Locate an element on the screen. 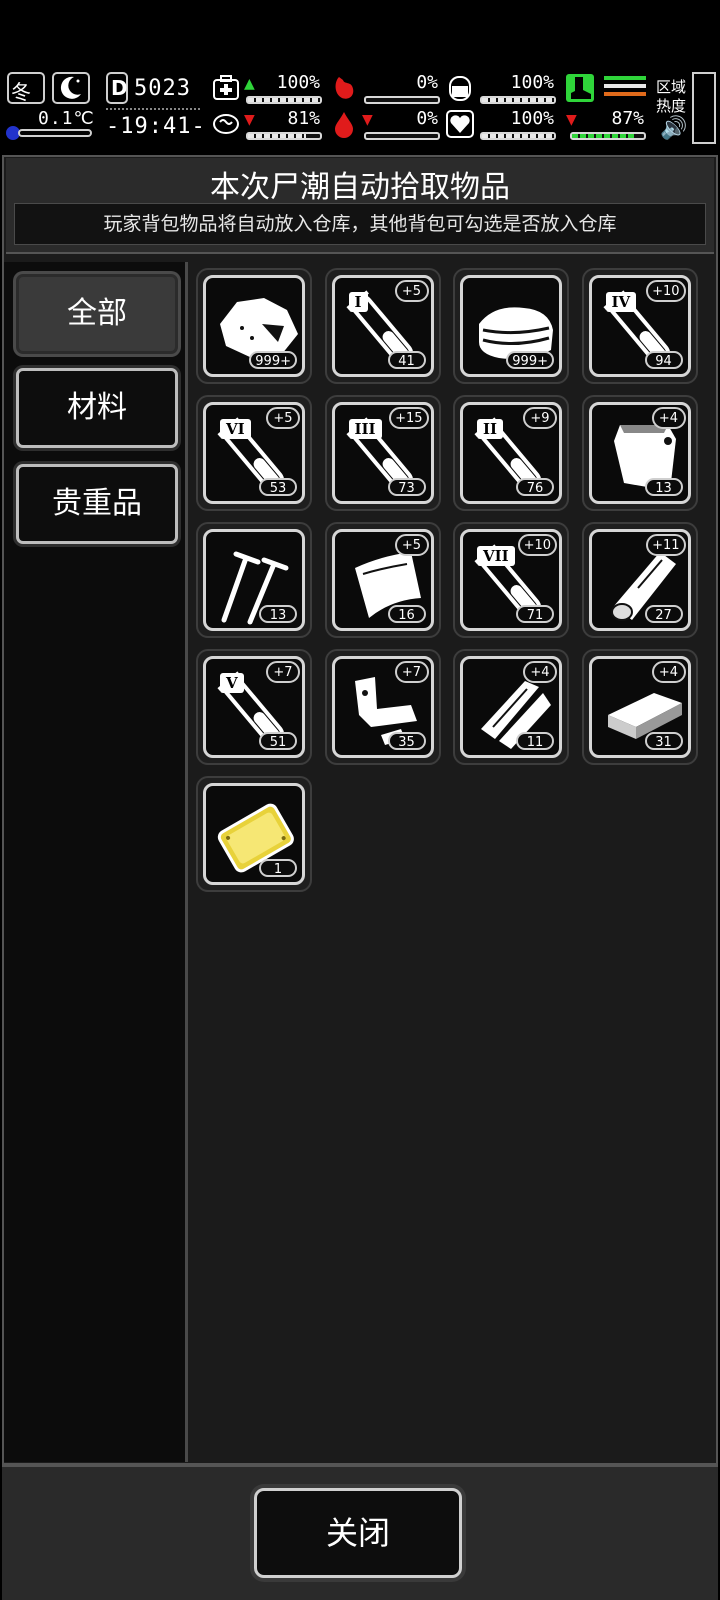 This screenshot has height=1600, width=720. item-count: 73 is located at coordinates (406, 487).